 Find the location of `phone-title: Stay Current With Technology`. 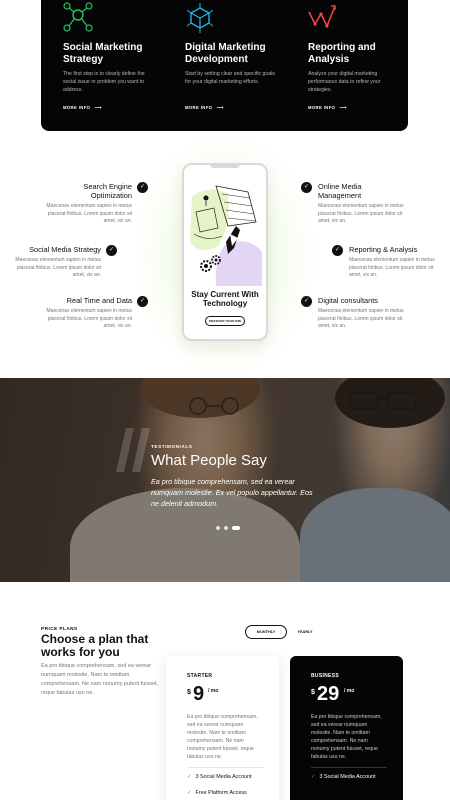

phone-title: Stay Current With Technology is located at coordinates (225, 299).